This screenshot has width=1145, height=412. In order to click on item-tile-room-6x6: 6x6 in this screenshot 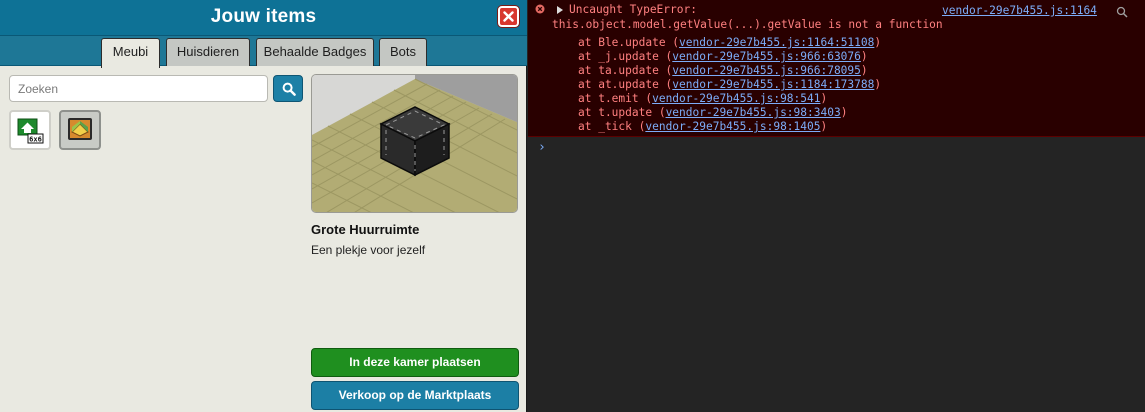, I will do `click(30, 130)`.